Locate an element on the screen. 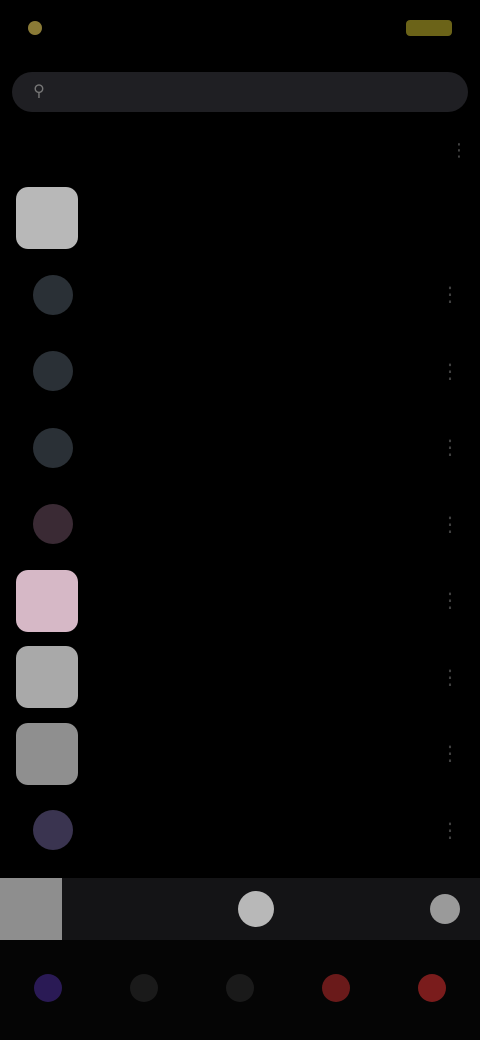  library-header: ⋮ is located at coordinates (244, 150).